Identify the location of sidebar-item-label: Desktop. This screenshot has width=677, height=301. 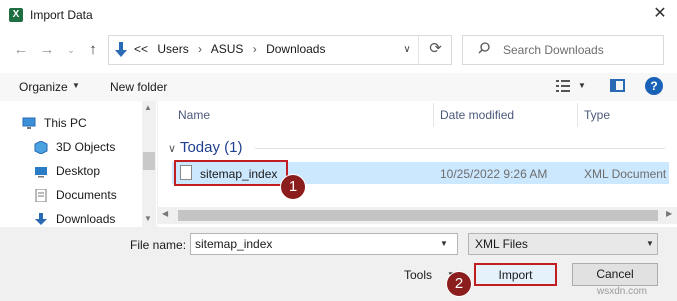
(78, 171).